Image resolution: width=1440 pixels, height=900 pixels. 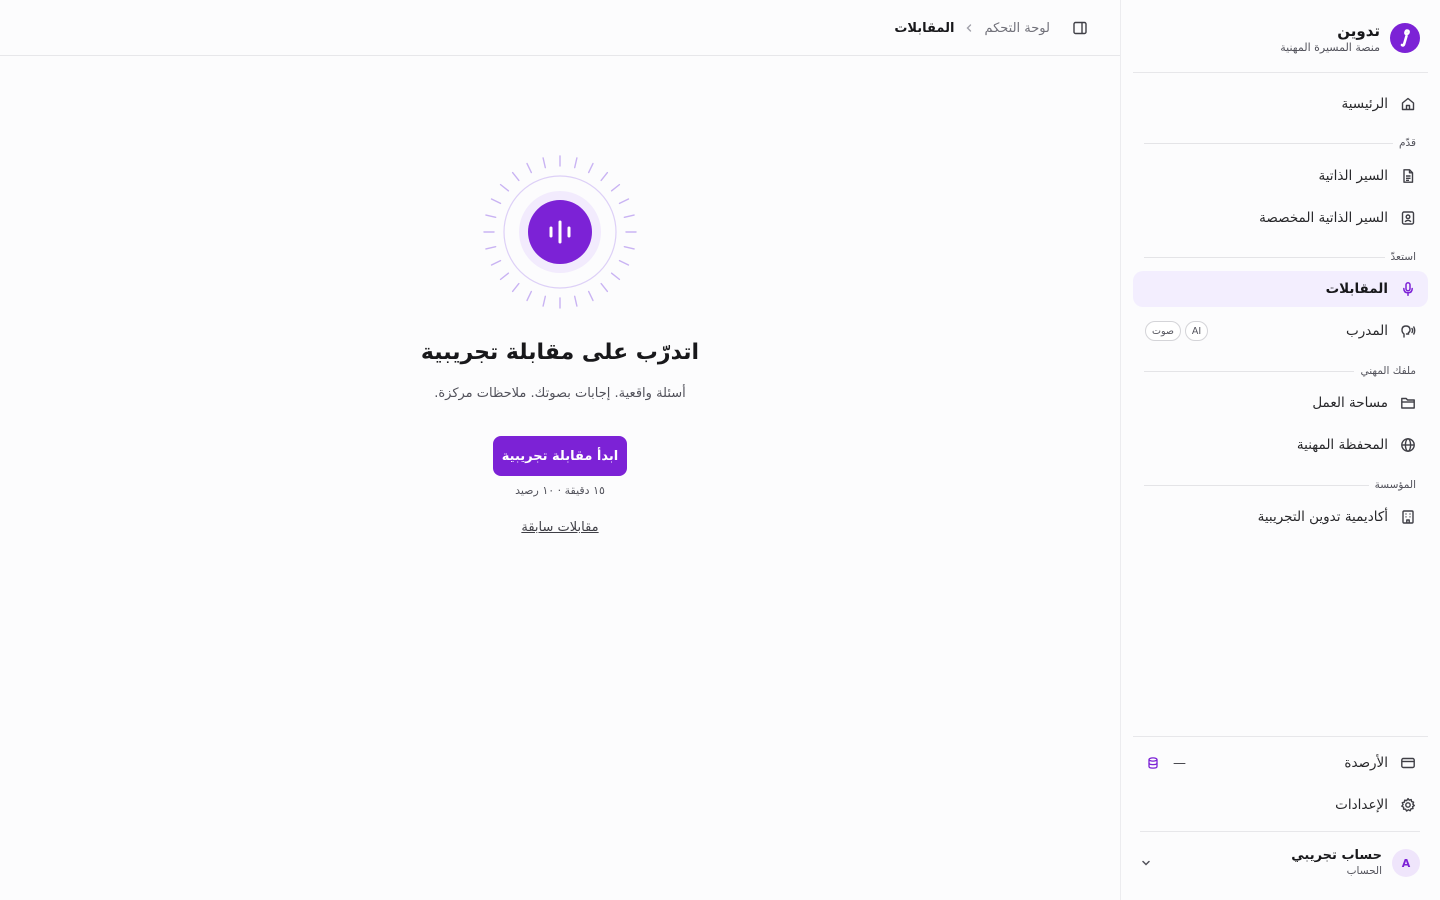 What do you see at coordinates (560, 232) in the screenshot?
I see `voice-wave-icon` at bounding box center [560, 232].